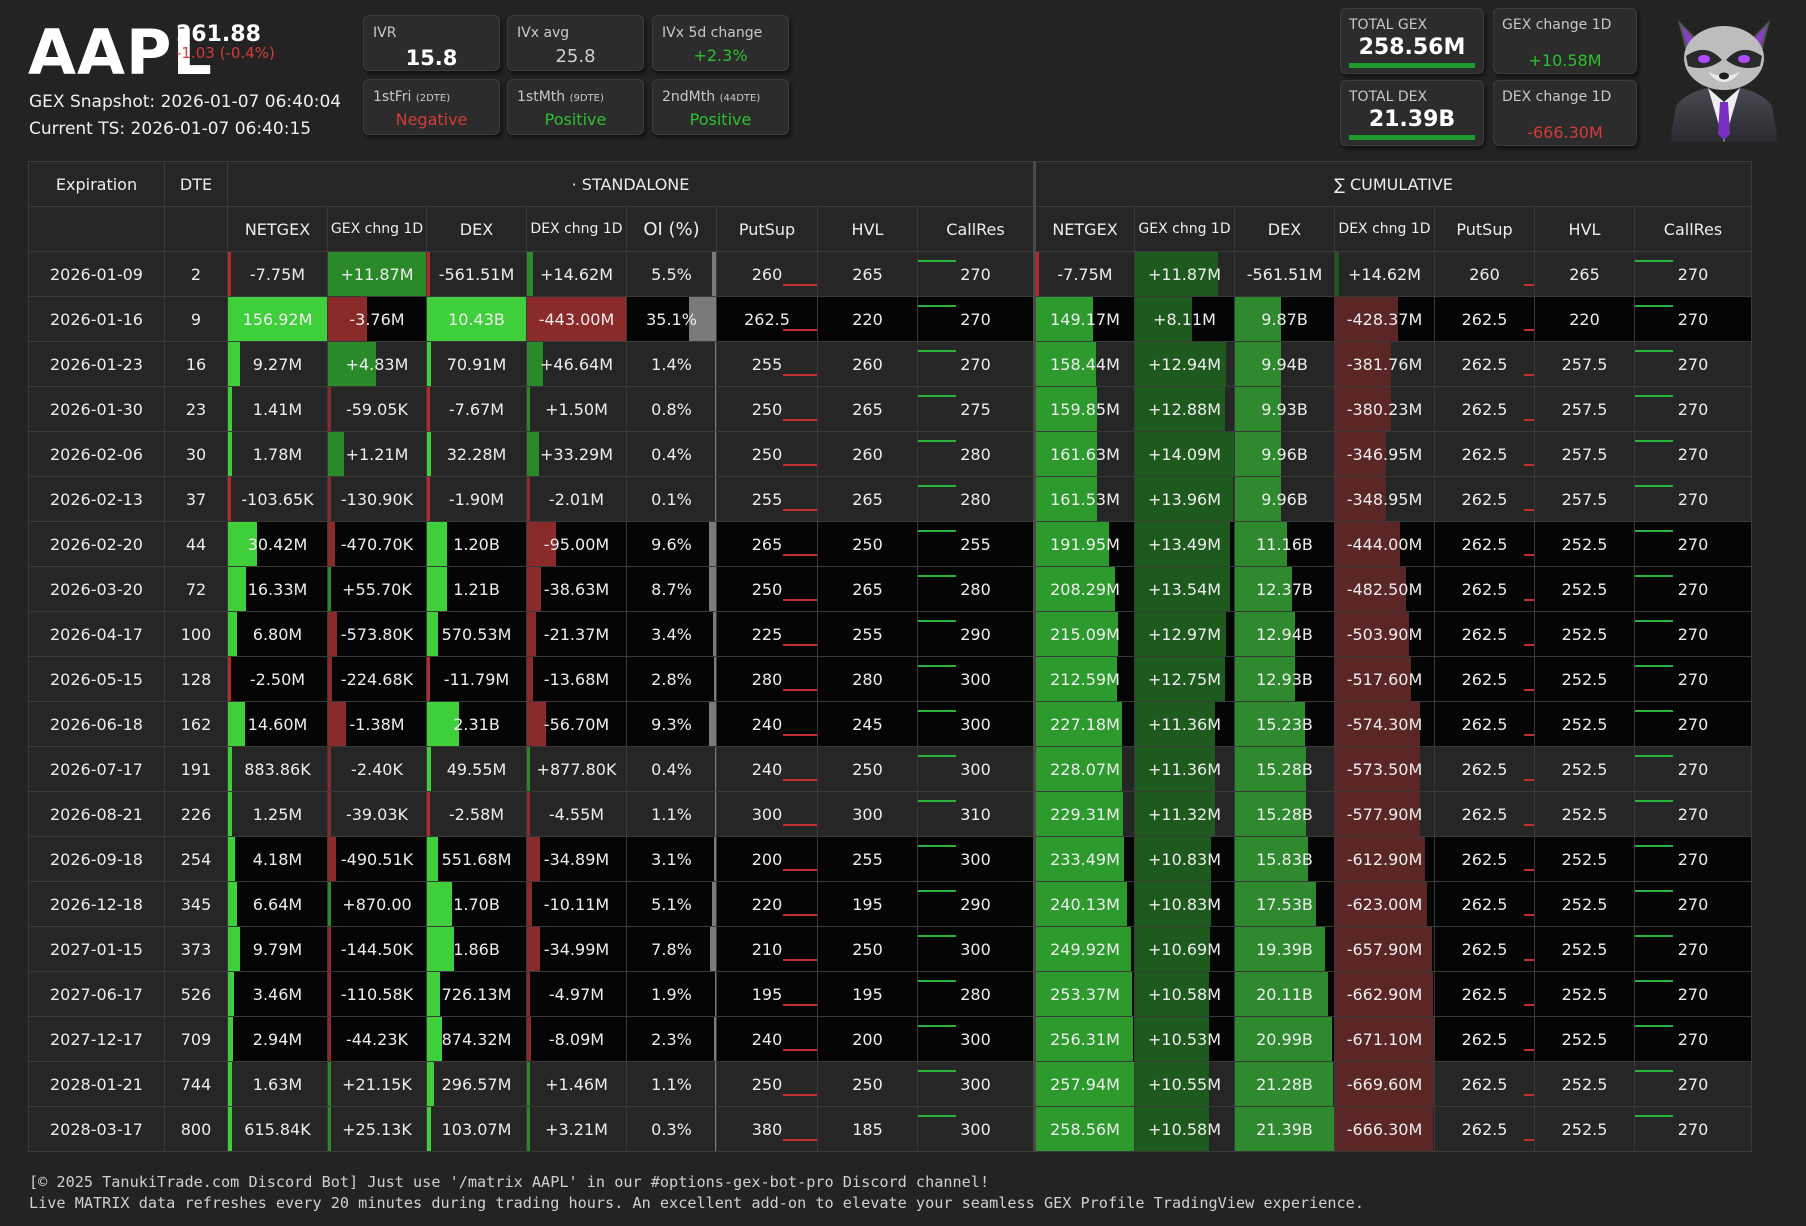  What do you see at coordinates (1084, 769) in the screenshot?
I see `cell-c-netgex: 228.07M` at bounding box center [1084, 769].